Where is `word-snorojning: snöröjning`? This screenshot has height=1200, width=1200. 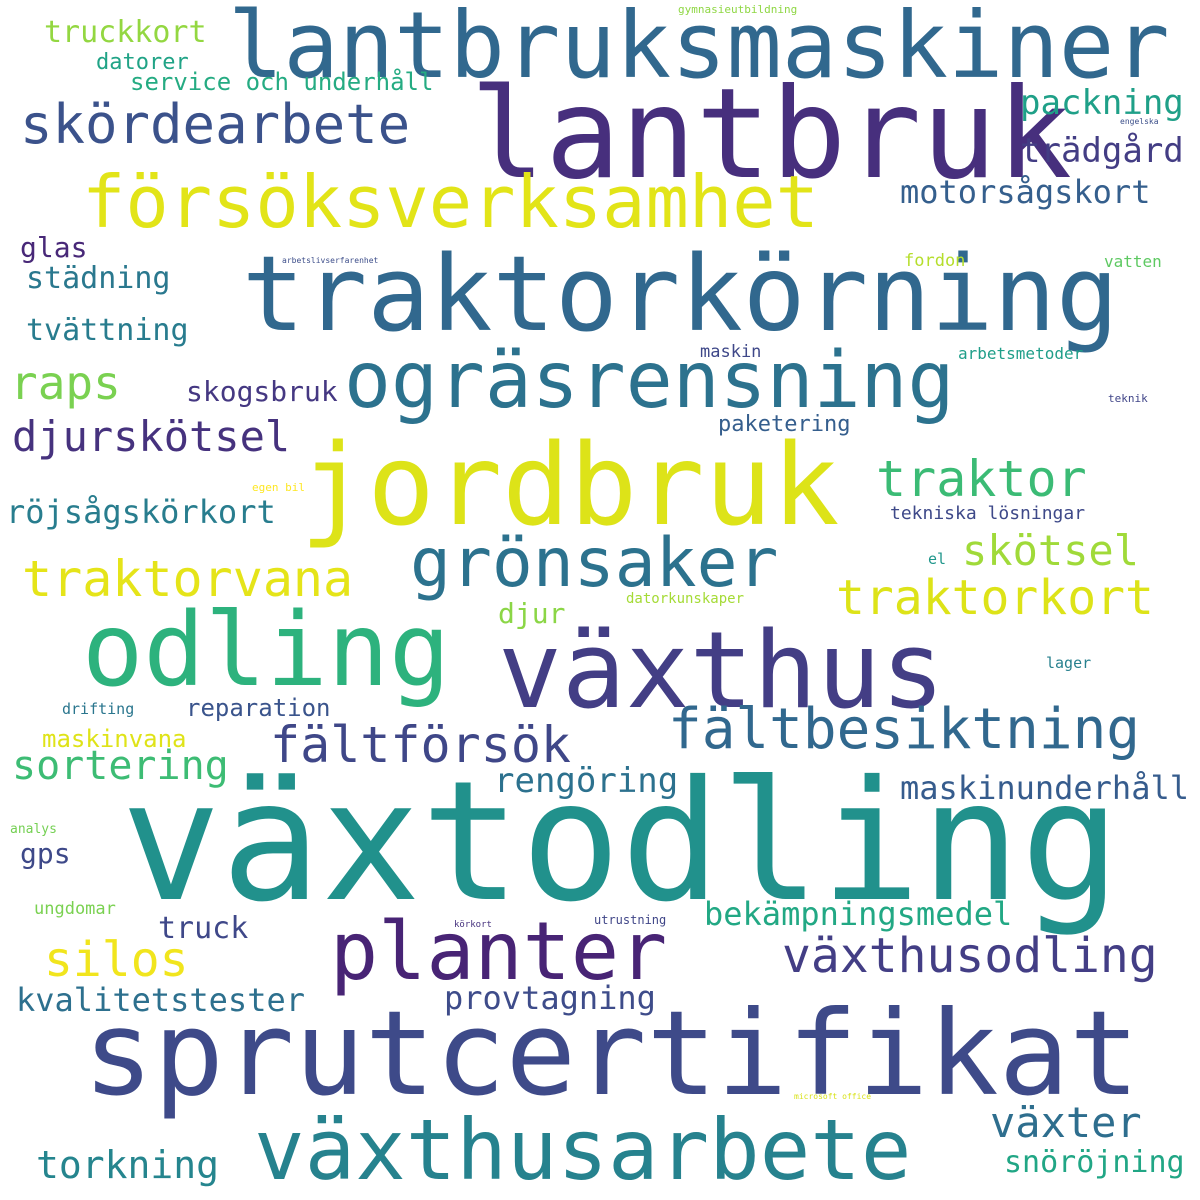
word-snorojning: snöröjning is located at coordinates (1094, 1162).